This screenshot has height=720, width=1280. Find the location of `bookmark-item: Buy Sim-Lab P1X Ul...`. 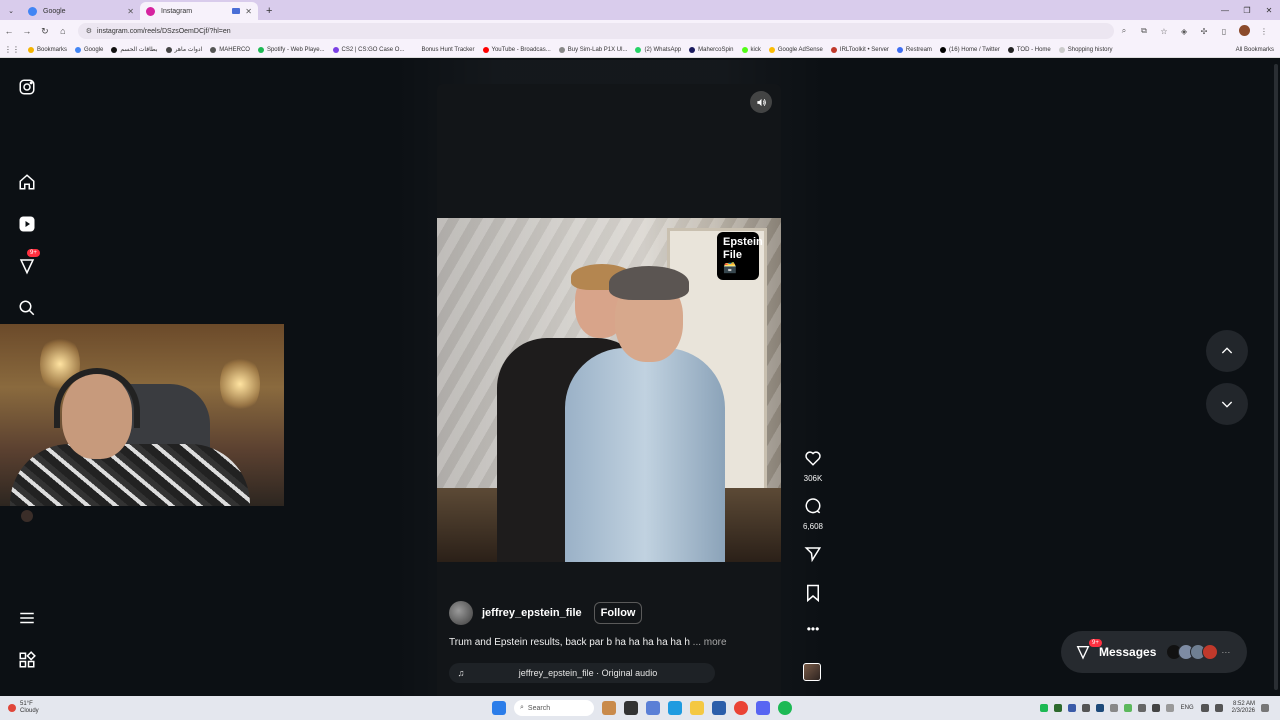

bookmark-item: Buy Sim-Lab P1X Ul... is located at coordinates (592, 49).